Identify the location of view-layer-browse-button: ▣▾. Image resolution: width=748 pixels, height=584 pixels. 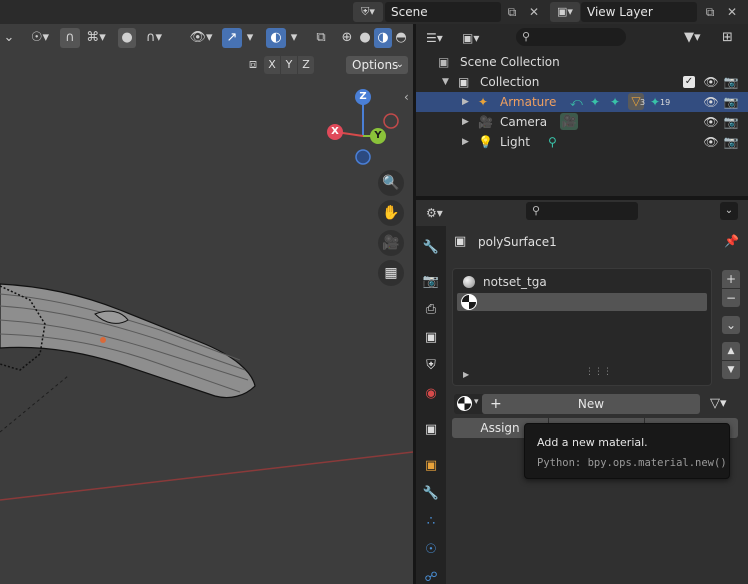
(565, 12).